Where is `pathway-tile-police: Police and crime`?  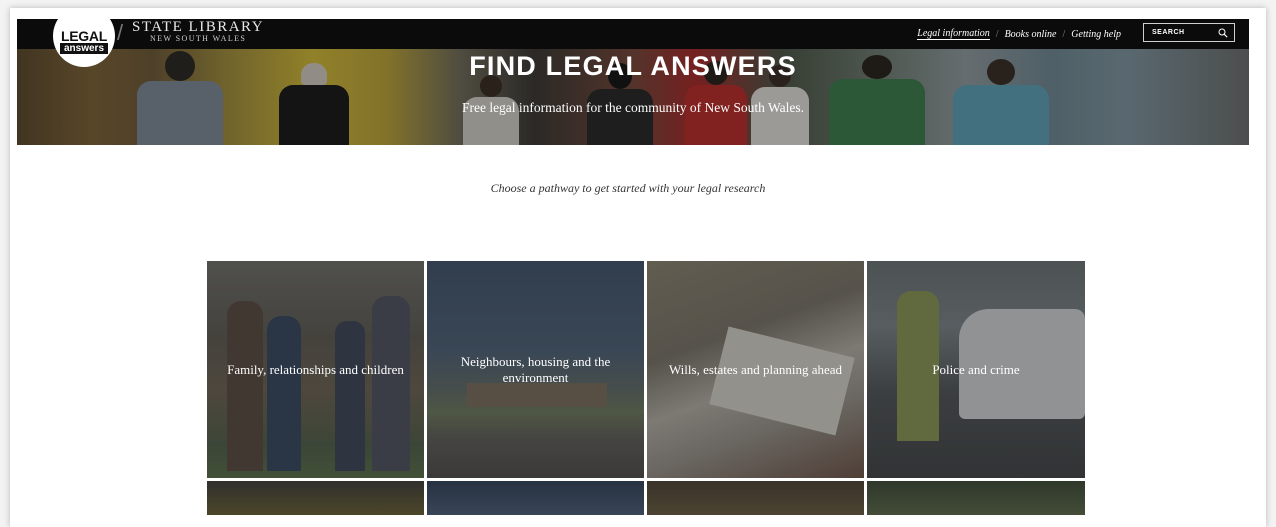 pathway-tile-police: Police and crime is located at coordinates (976, 369).